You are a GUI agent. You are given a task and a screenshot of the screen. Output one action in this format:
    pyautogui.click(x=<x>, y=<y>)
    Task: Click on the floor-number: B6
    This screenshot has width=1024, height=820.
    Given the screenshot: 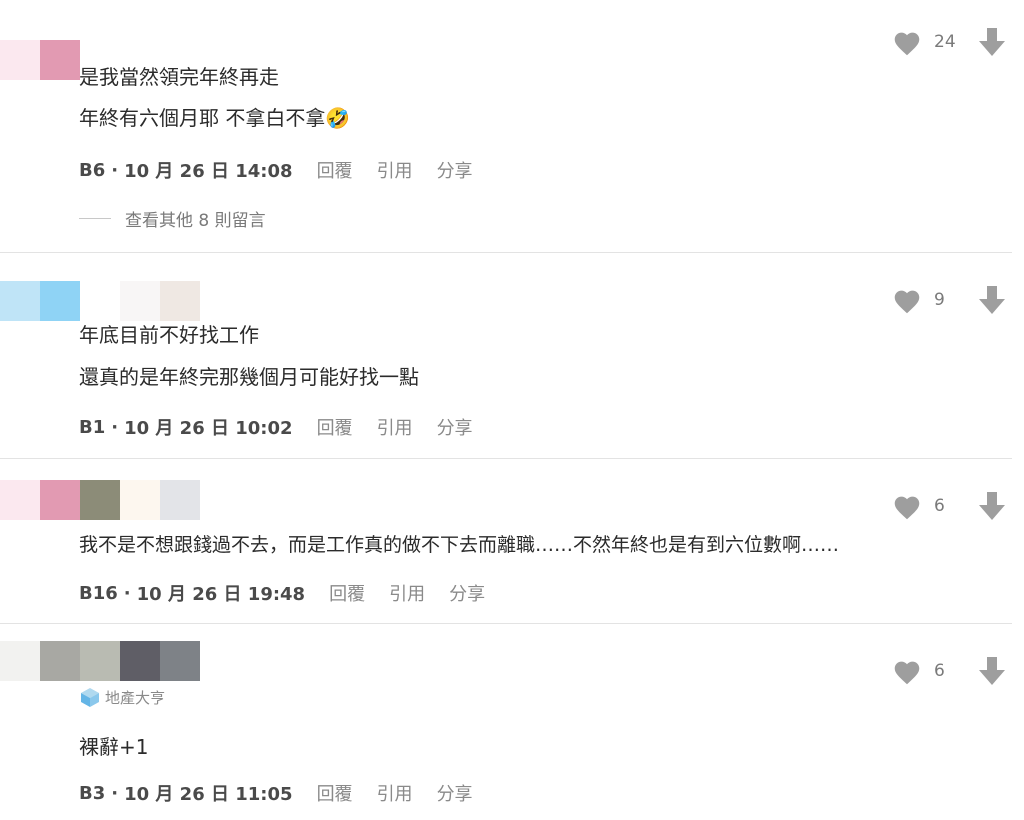 What is the action you would take?
    pyautogui.click(x=92, y=170)
    